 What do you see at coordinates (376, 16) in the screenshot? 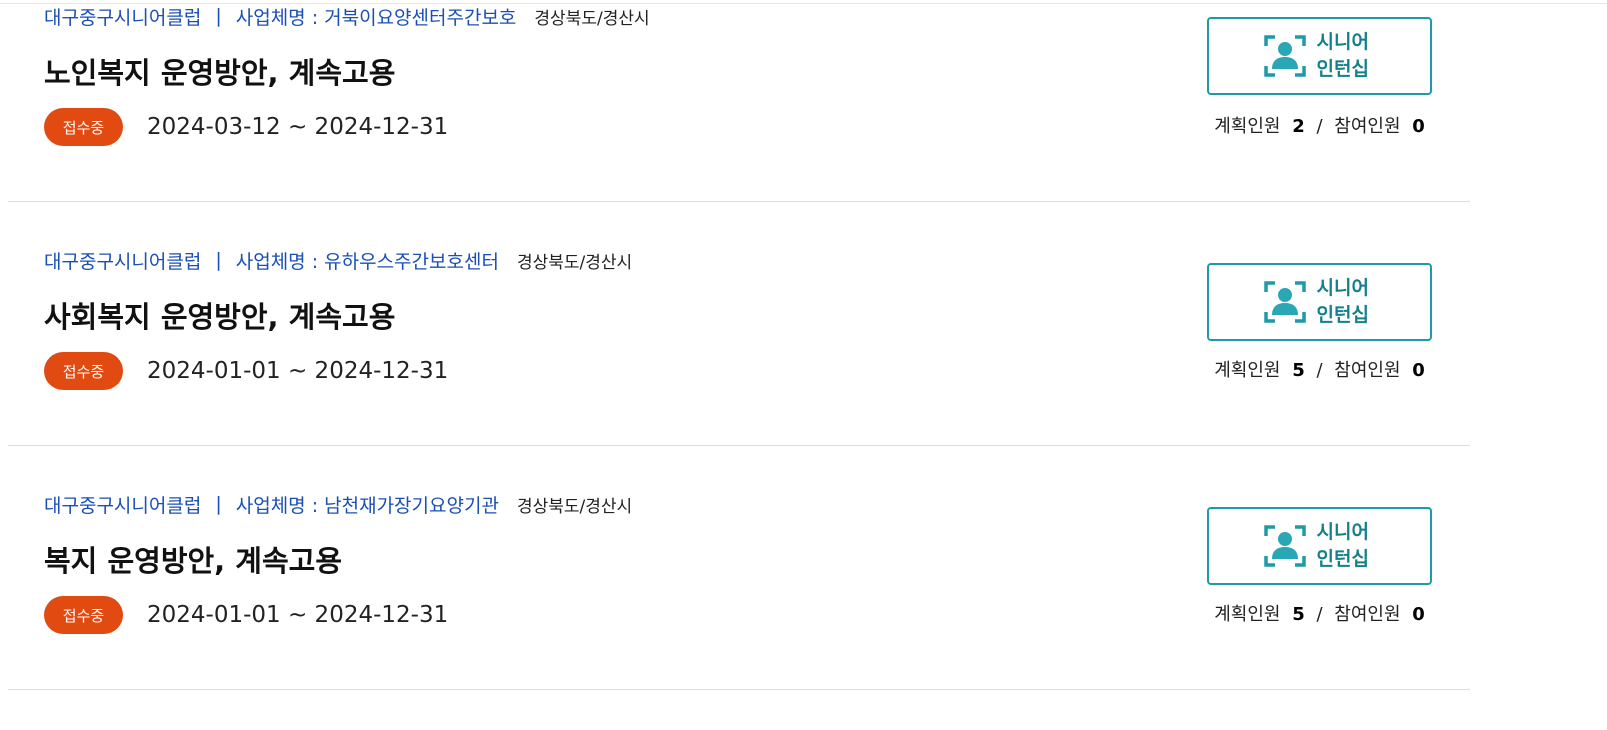
I see `business-name: 사업체명 : 거북이요양센터주간보호` at bounding box center [376, 16].